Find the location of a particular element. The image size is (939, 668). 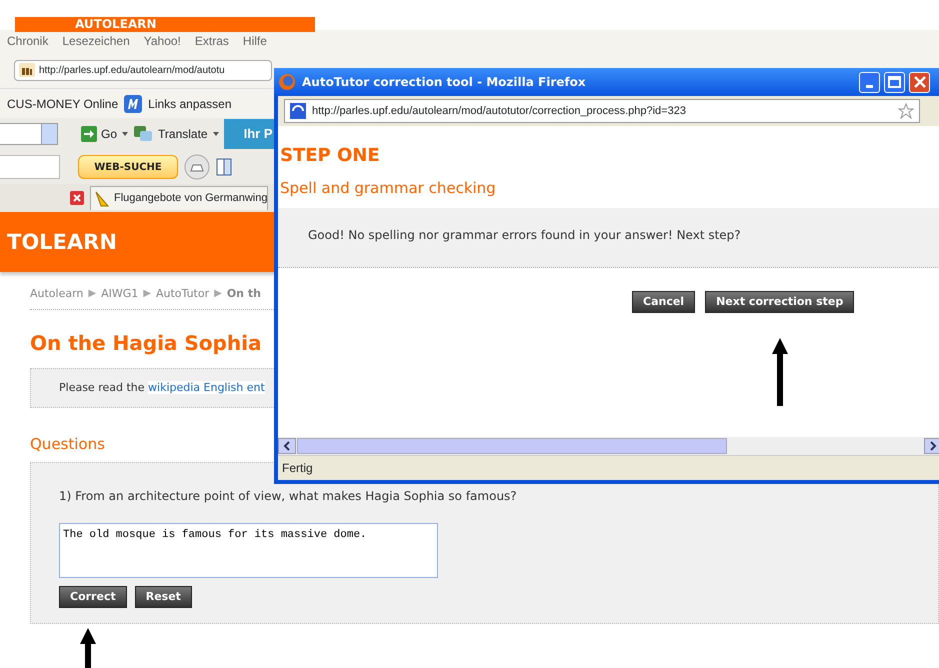

chevron-right-icon is located at coordinates (933, 446).